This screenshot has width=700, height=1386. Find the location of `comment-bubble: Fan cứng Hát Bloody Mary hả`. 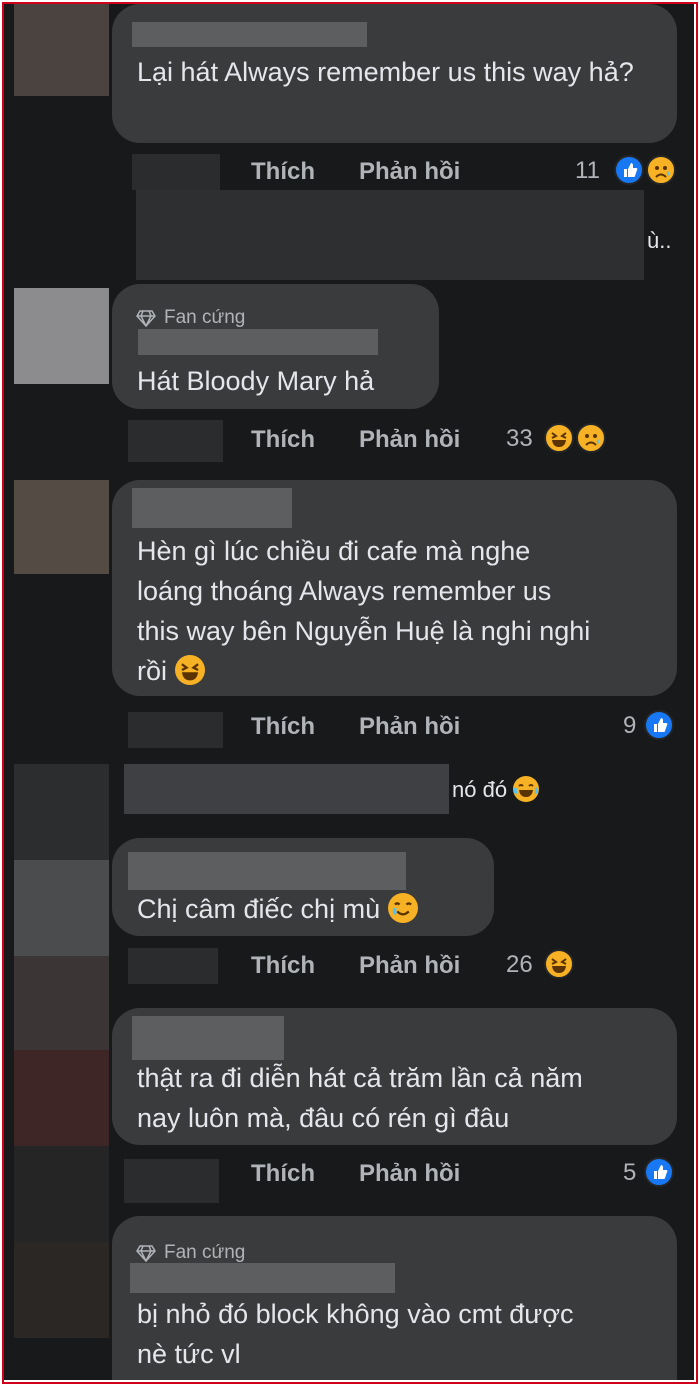

comment-bubble: Fan cứng Hát Bloody Mary hả is located at coordinates (275, 346).